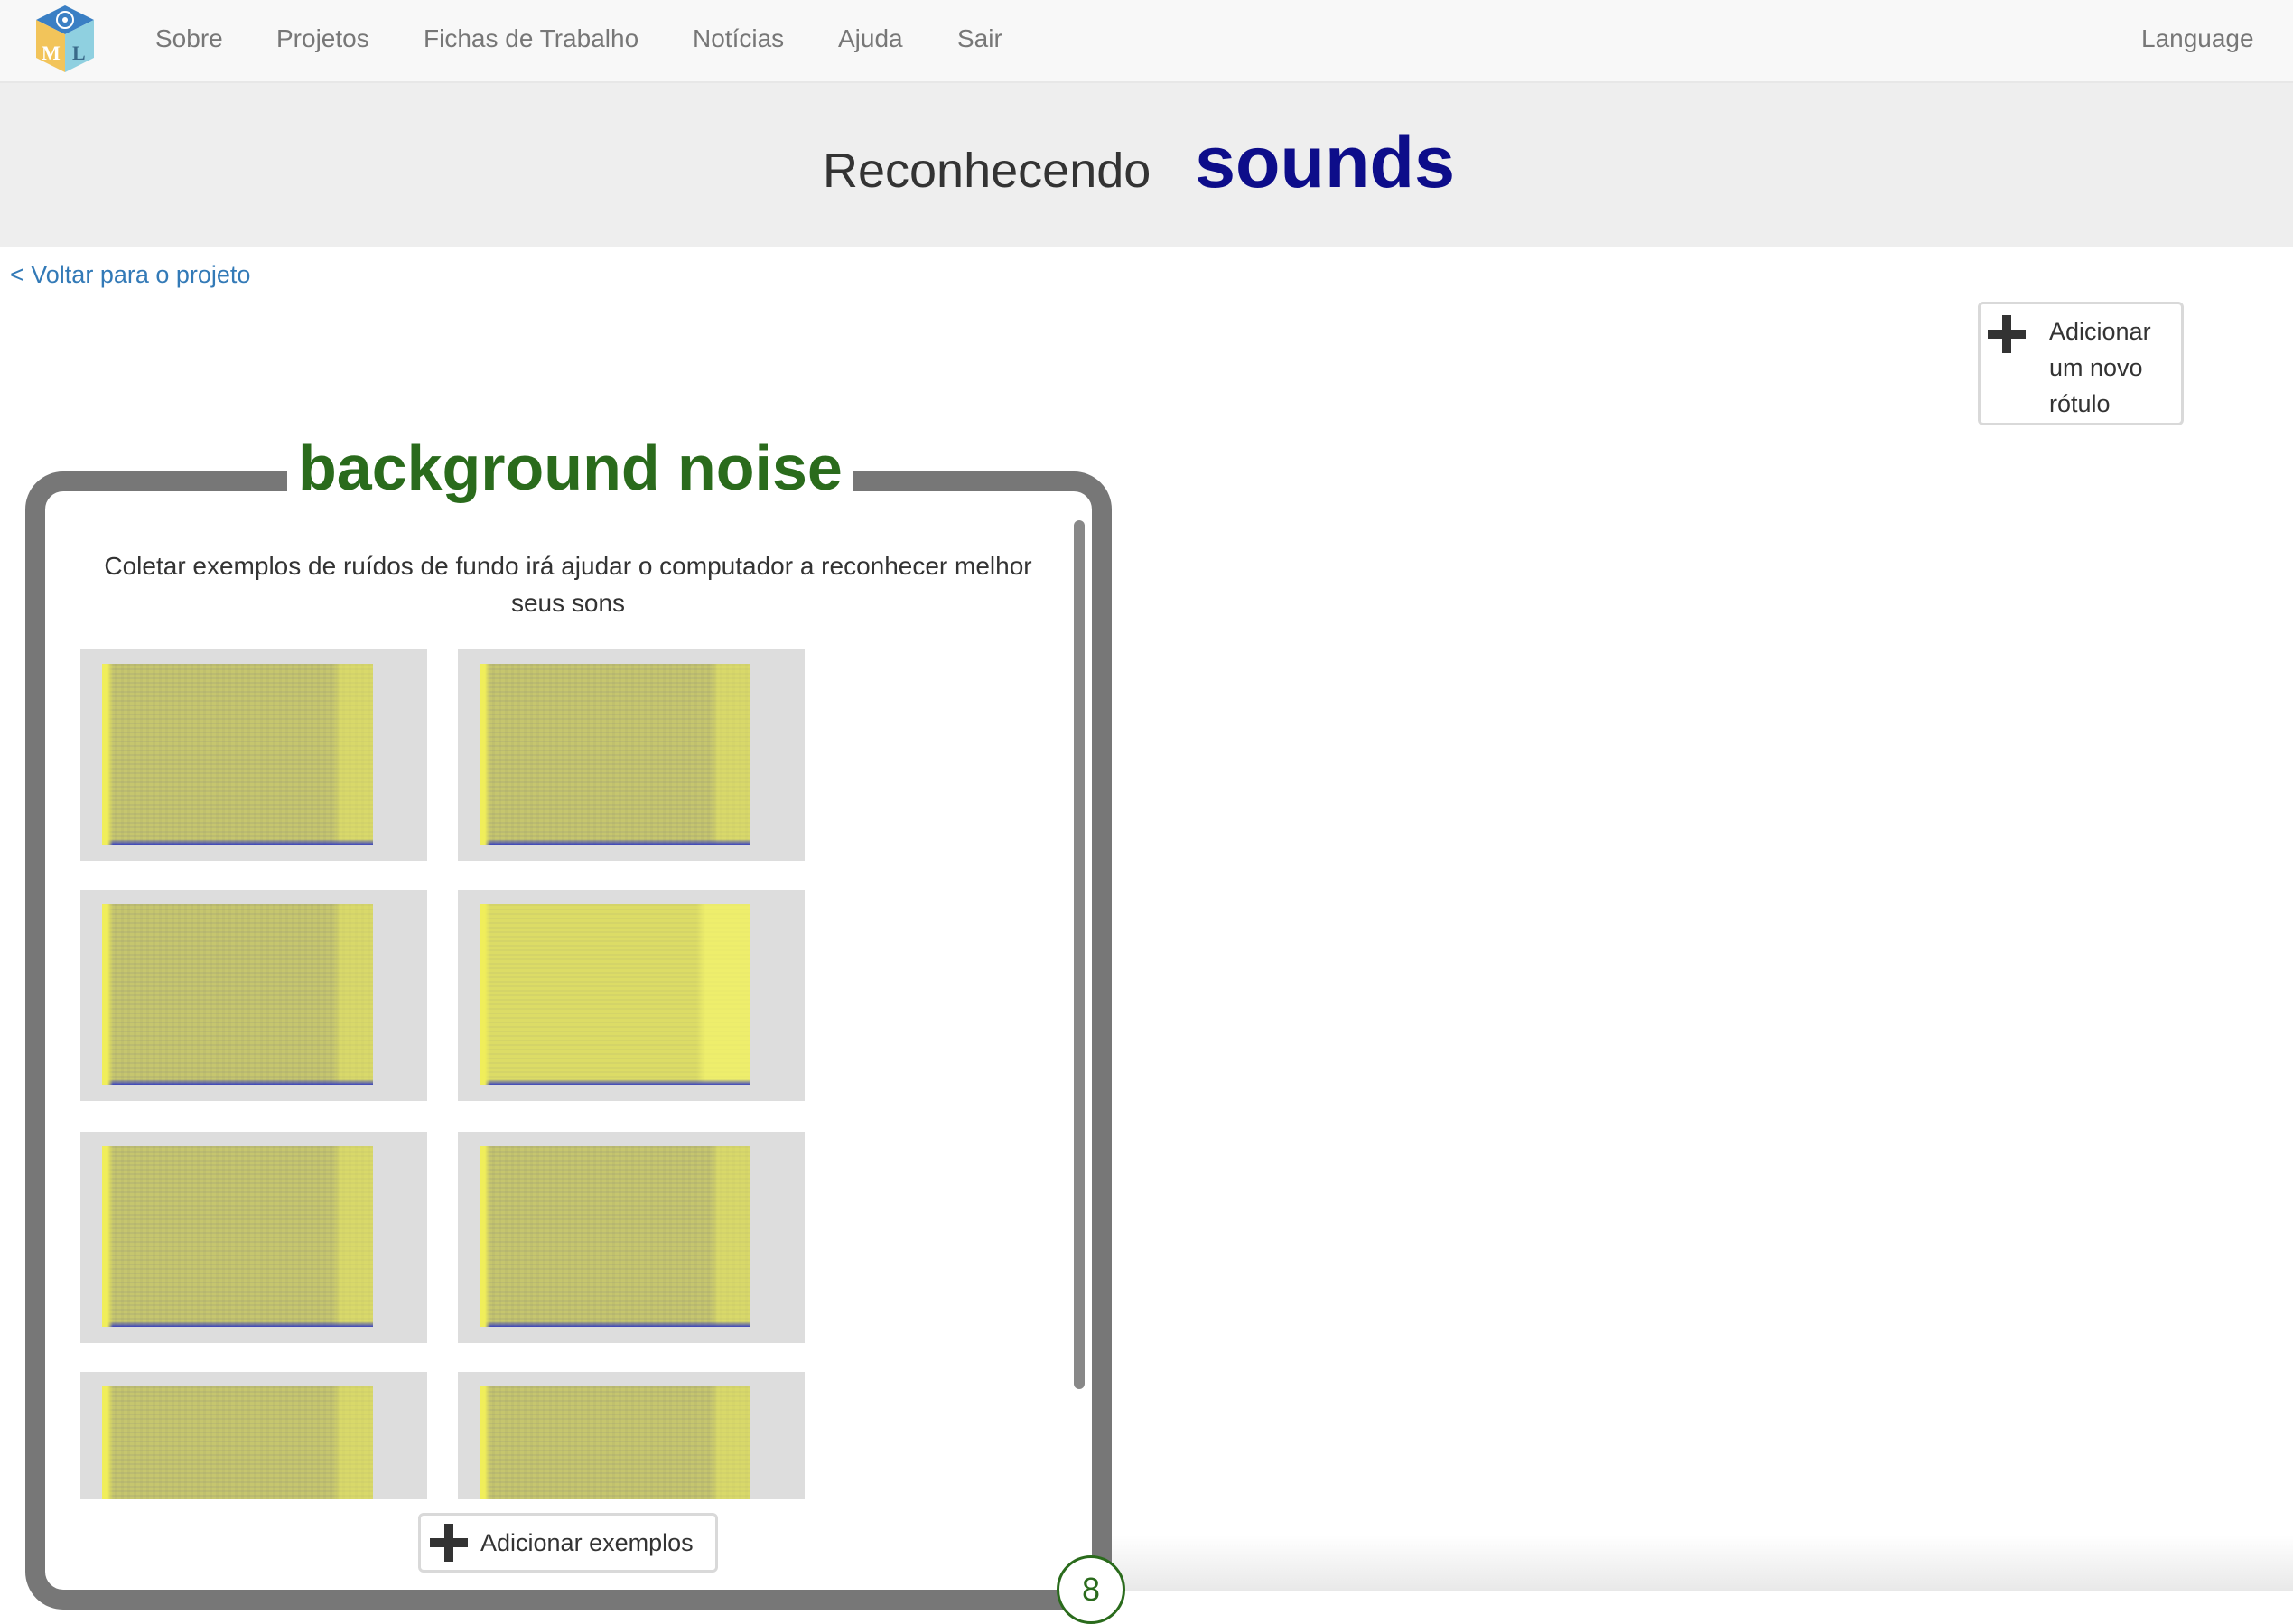  I want to click on example-count-badge: 8, so click(1091, 1589).